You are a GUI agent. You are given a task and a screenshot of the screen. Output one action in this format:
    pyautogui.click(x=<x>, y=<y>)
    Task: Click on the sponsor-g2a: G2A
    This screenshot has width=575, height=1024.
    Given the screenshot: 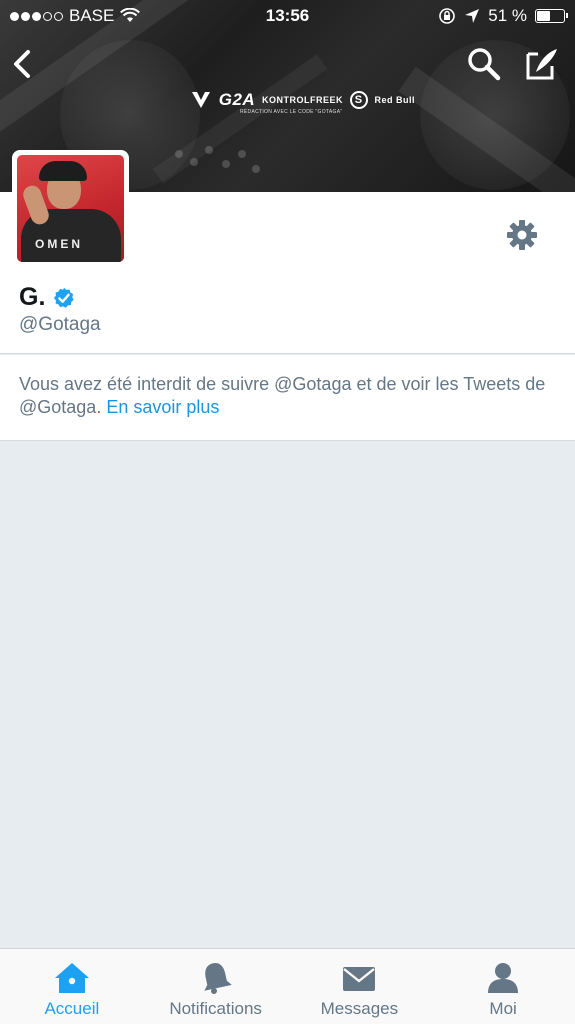 What is the action you would take?
    pyautogui.click(x=237, y=99)
    